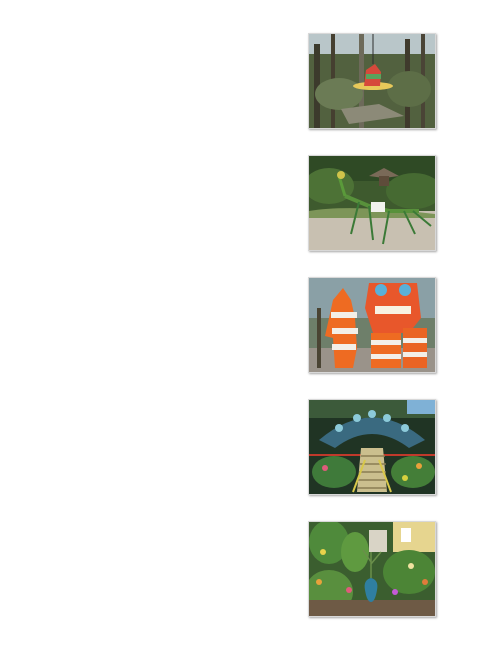 Image resolution: width=500 pixels, height=647 pixels. I want to click on barrel-creatures-photo, so click(372, 325).